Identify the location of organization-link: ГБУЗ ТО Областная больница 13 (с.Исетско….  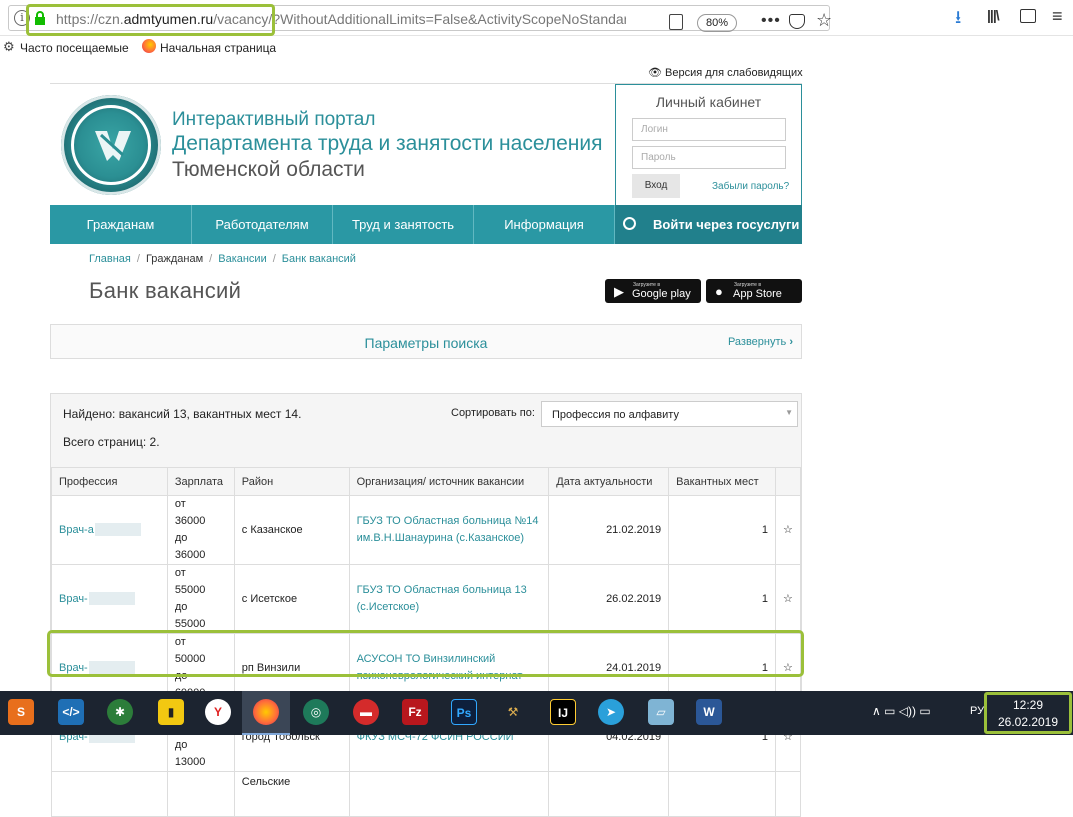
(442, 598).